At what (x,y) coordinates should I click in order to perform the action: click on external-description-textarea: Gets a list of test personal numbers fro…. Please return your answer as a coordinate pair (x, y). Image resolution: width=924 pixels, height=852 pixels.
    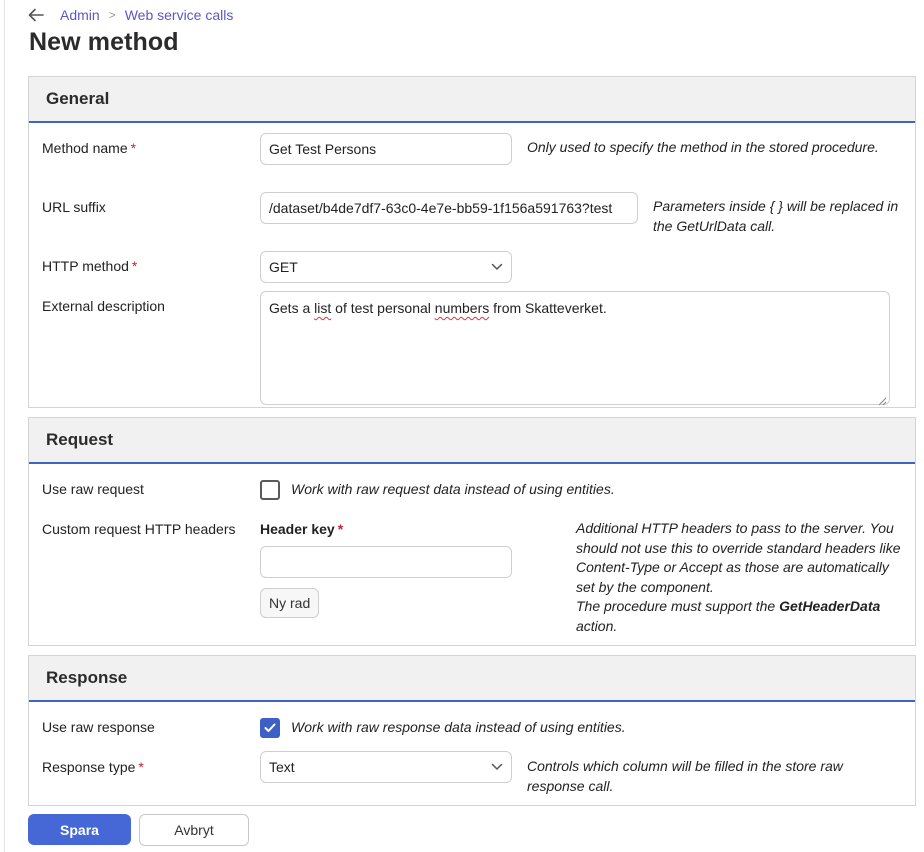
    Looking at the image, I should click on (575, 348).